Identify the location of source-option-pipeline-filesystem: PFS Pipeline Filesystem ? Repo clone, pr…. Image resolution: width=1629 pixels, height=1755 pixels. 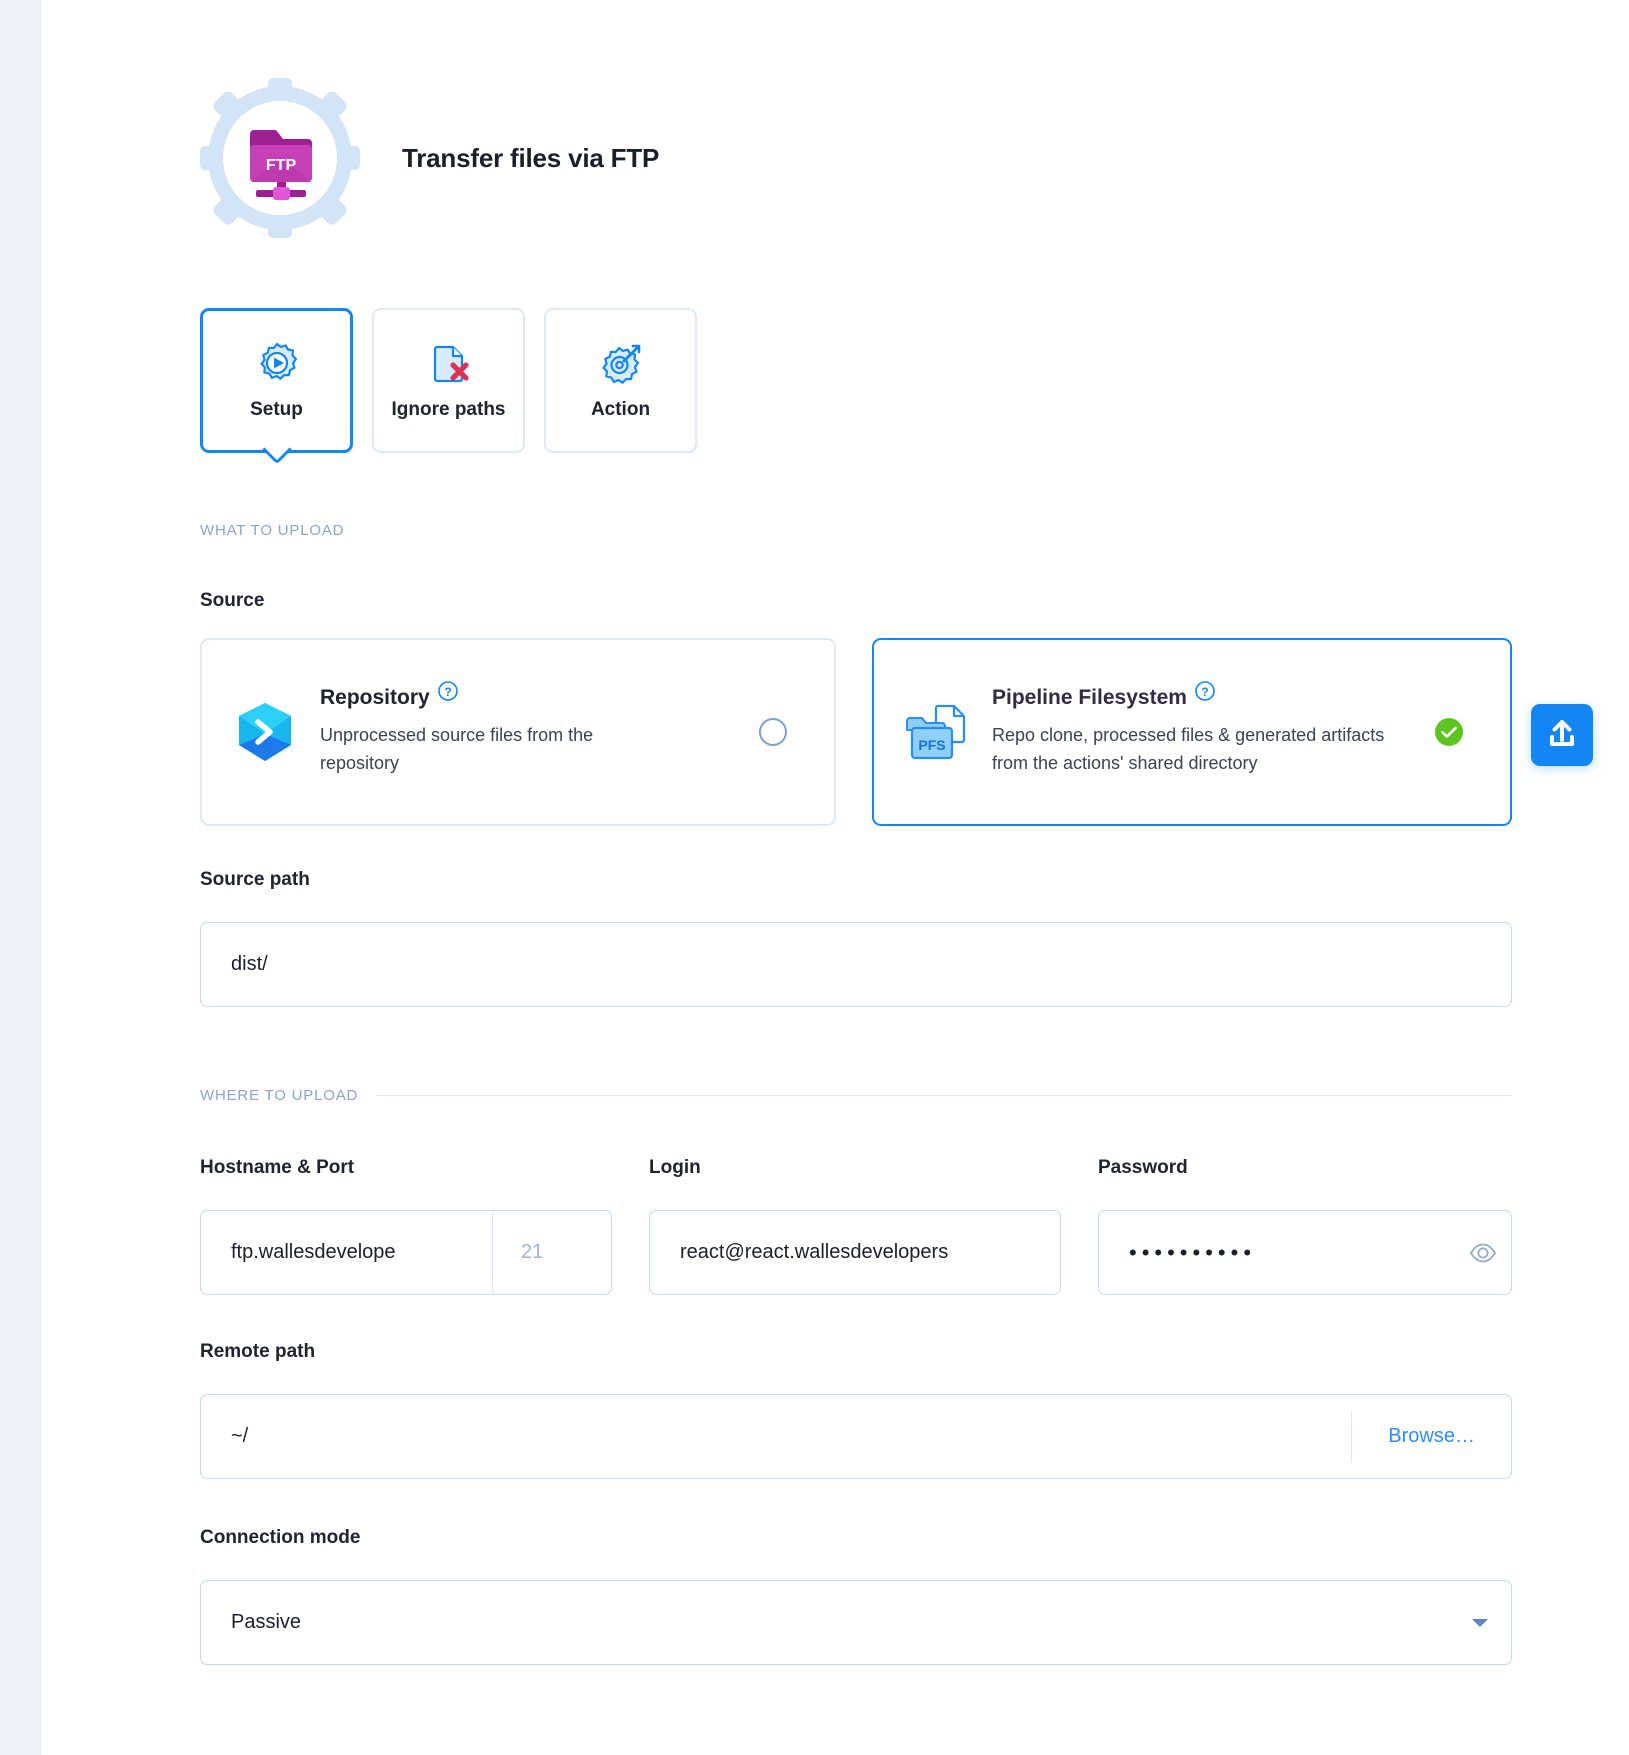
(1192, 732).